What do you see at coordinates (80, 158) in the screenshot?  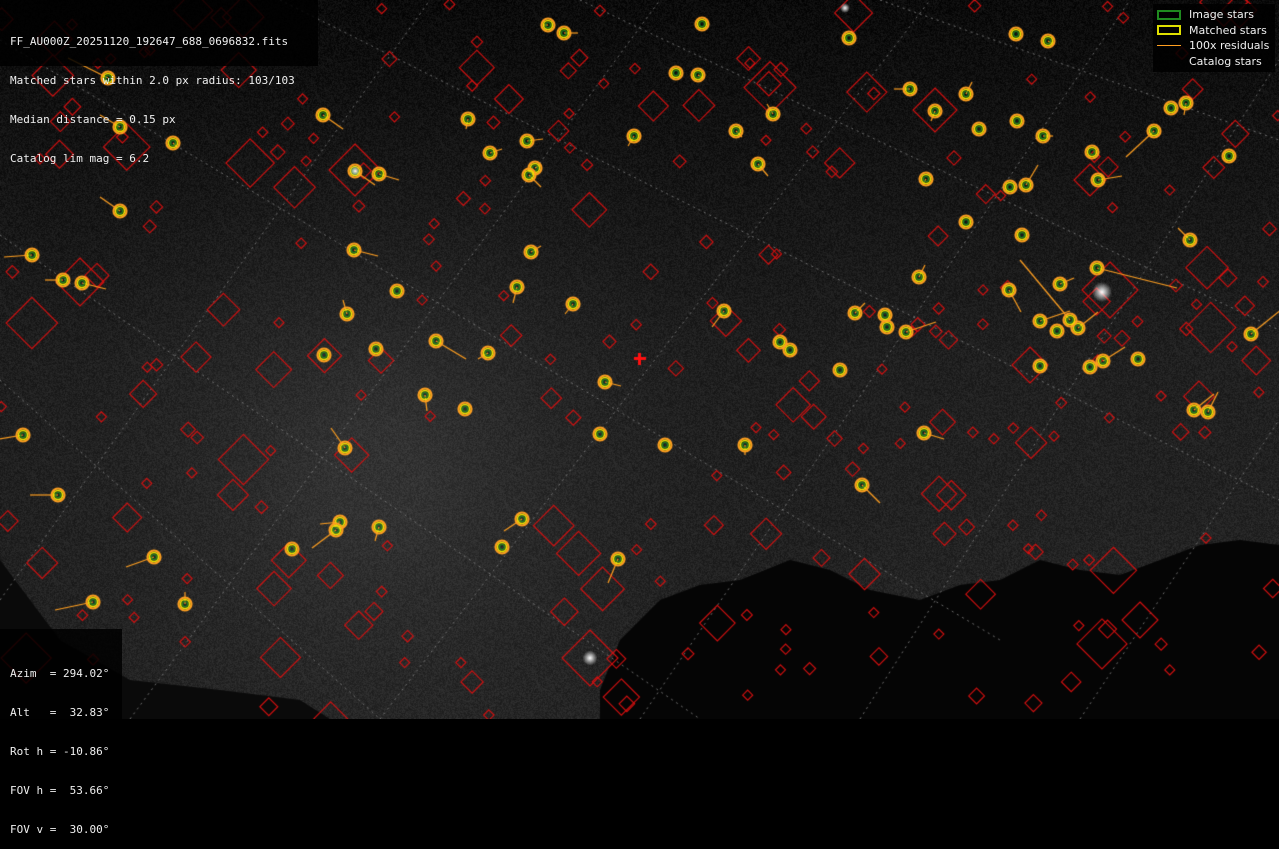 I see `catalog-limit-text: Catalog lim mag = 6.2` at bounding box center [80, 158].